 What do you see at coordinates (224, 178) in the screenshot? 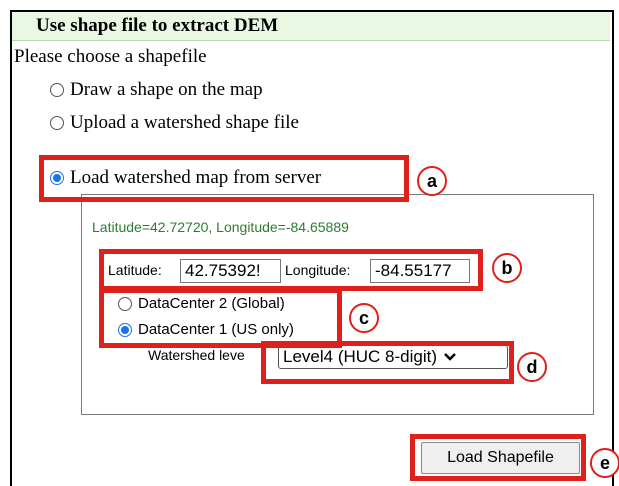
I see `annotation-box-a` at bounding box center [224, 178].